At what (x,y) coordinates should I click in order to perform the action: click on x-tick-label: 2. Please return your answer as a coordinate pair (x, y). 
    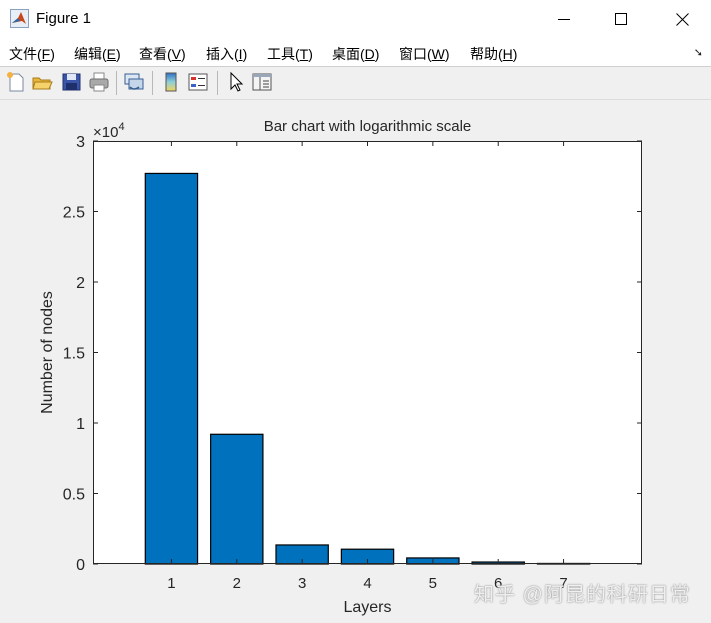
    Looking at the image, I should click on (237, 583).